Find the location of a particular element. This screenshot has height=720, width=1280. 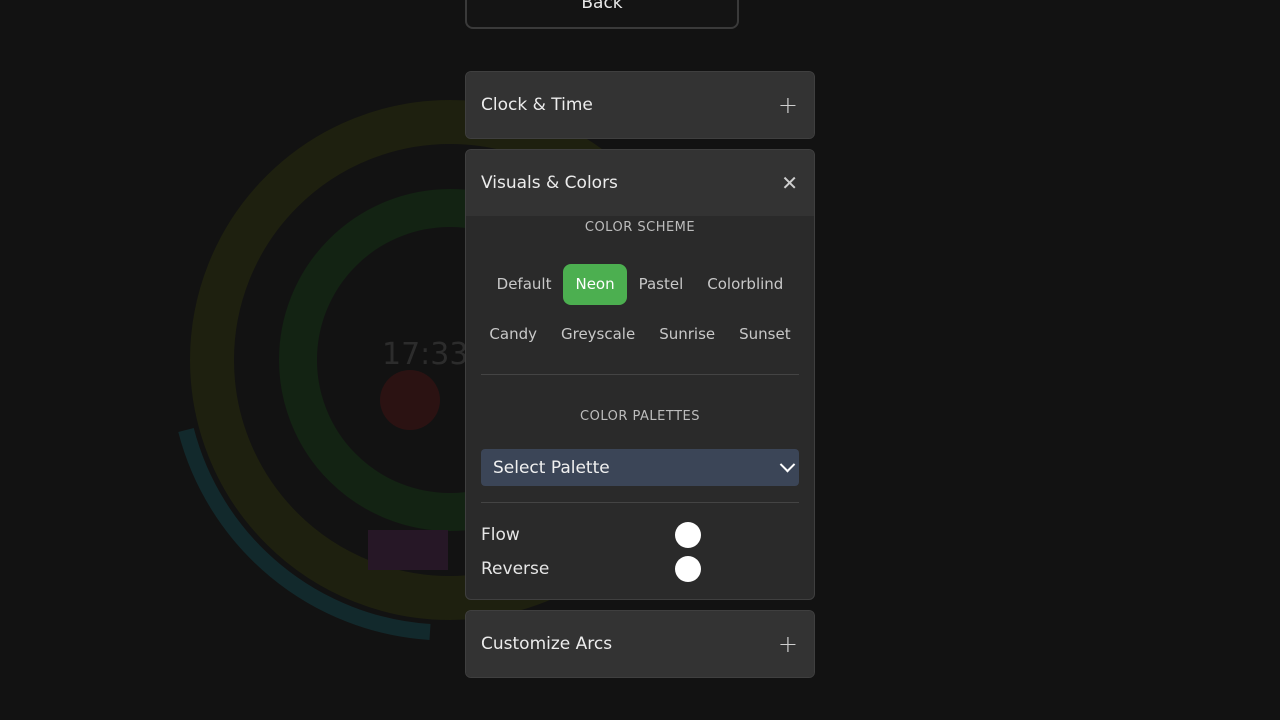

palette-select: Select Palette is located at coordinates (640, 467).